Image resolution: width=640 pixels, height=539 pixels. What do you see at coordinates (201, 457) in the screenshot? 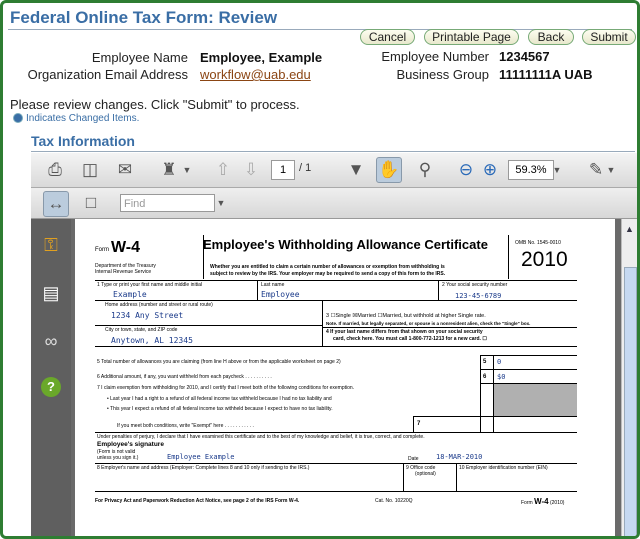
I see `signature-value: Employee Example` at bounding box center [201, 457].